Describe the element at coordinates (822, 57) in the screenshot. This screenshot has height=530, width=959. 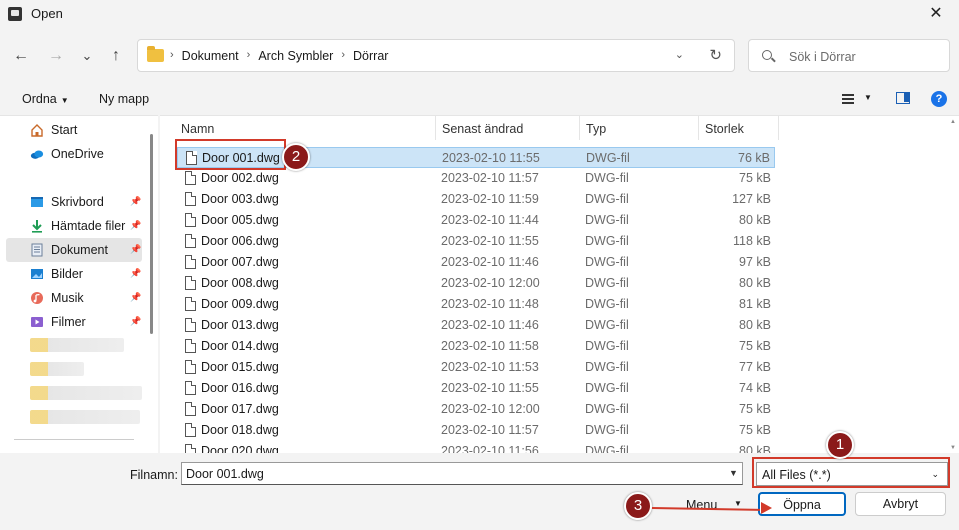
I see `search-input: Sök i Dörrar` at that location.